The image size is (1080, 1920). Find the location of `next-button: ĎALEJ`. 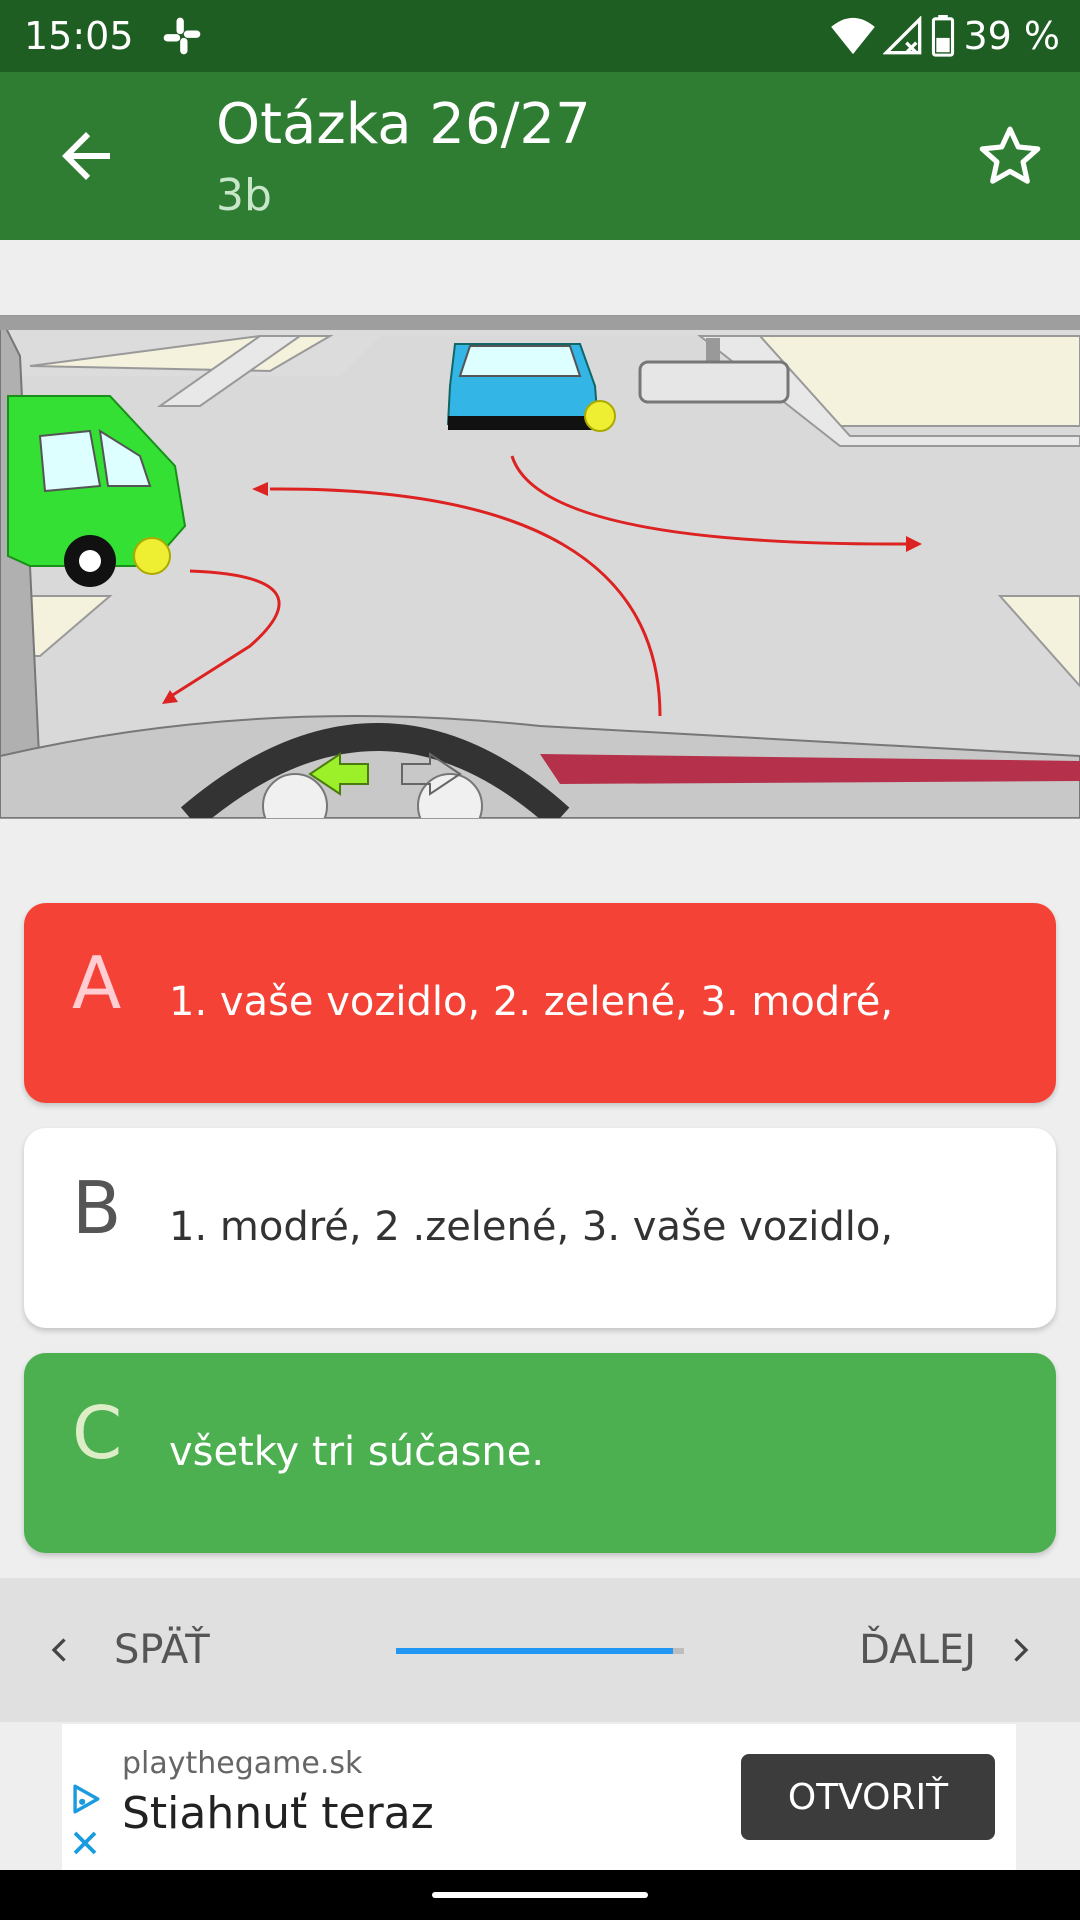

next-button: ĎALEJ is located at coordinates (949, 1650).